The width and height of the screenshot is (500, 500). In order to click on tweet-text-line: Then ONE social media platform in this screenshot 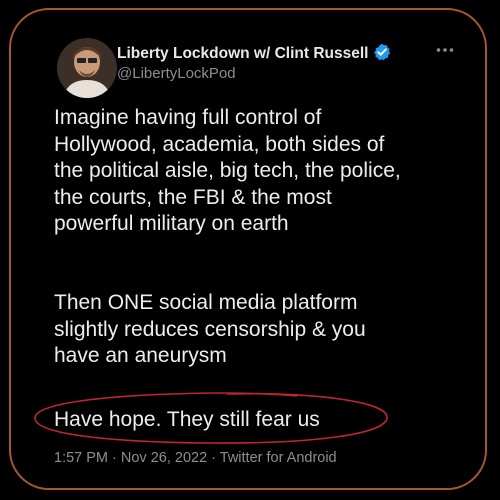, I will do `click(206, 302)`.